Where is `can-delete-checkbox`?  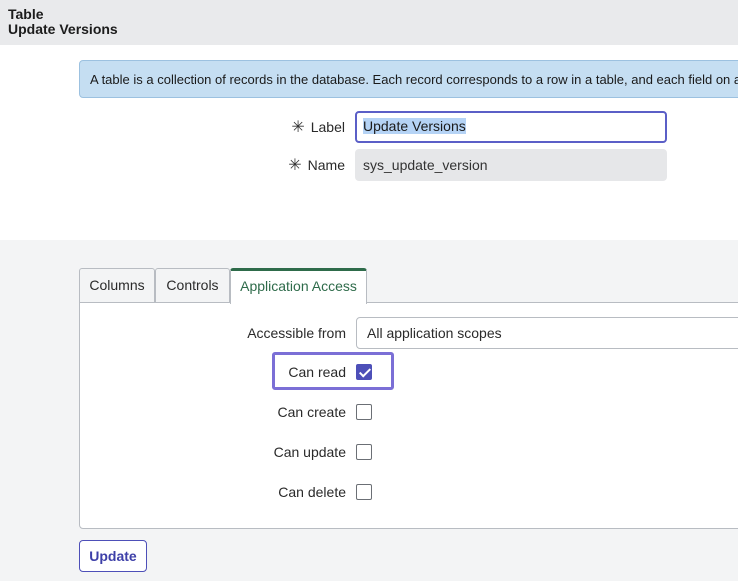 can-delete-checkbox is located at coordinates (364, 492).